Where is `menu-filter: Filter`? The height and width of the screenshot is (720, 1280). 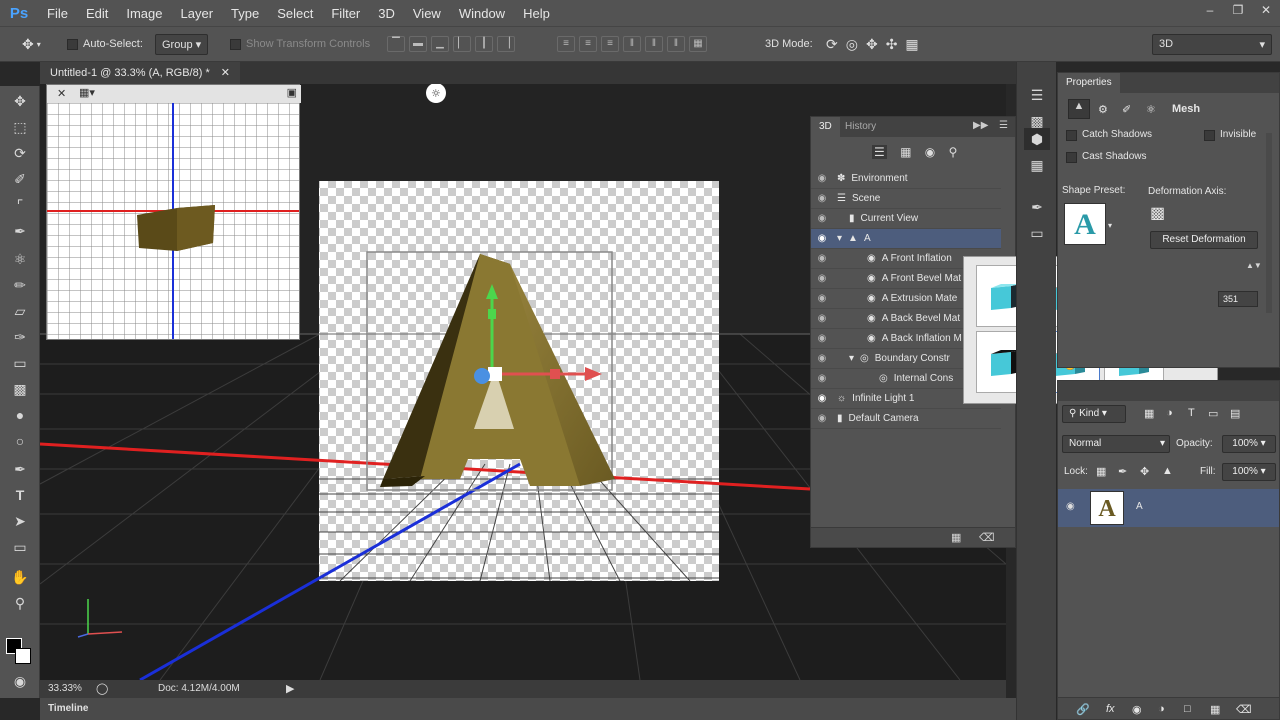
menu-filter: Filter is located at coordinates (345, 13).